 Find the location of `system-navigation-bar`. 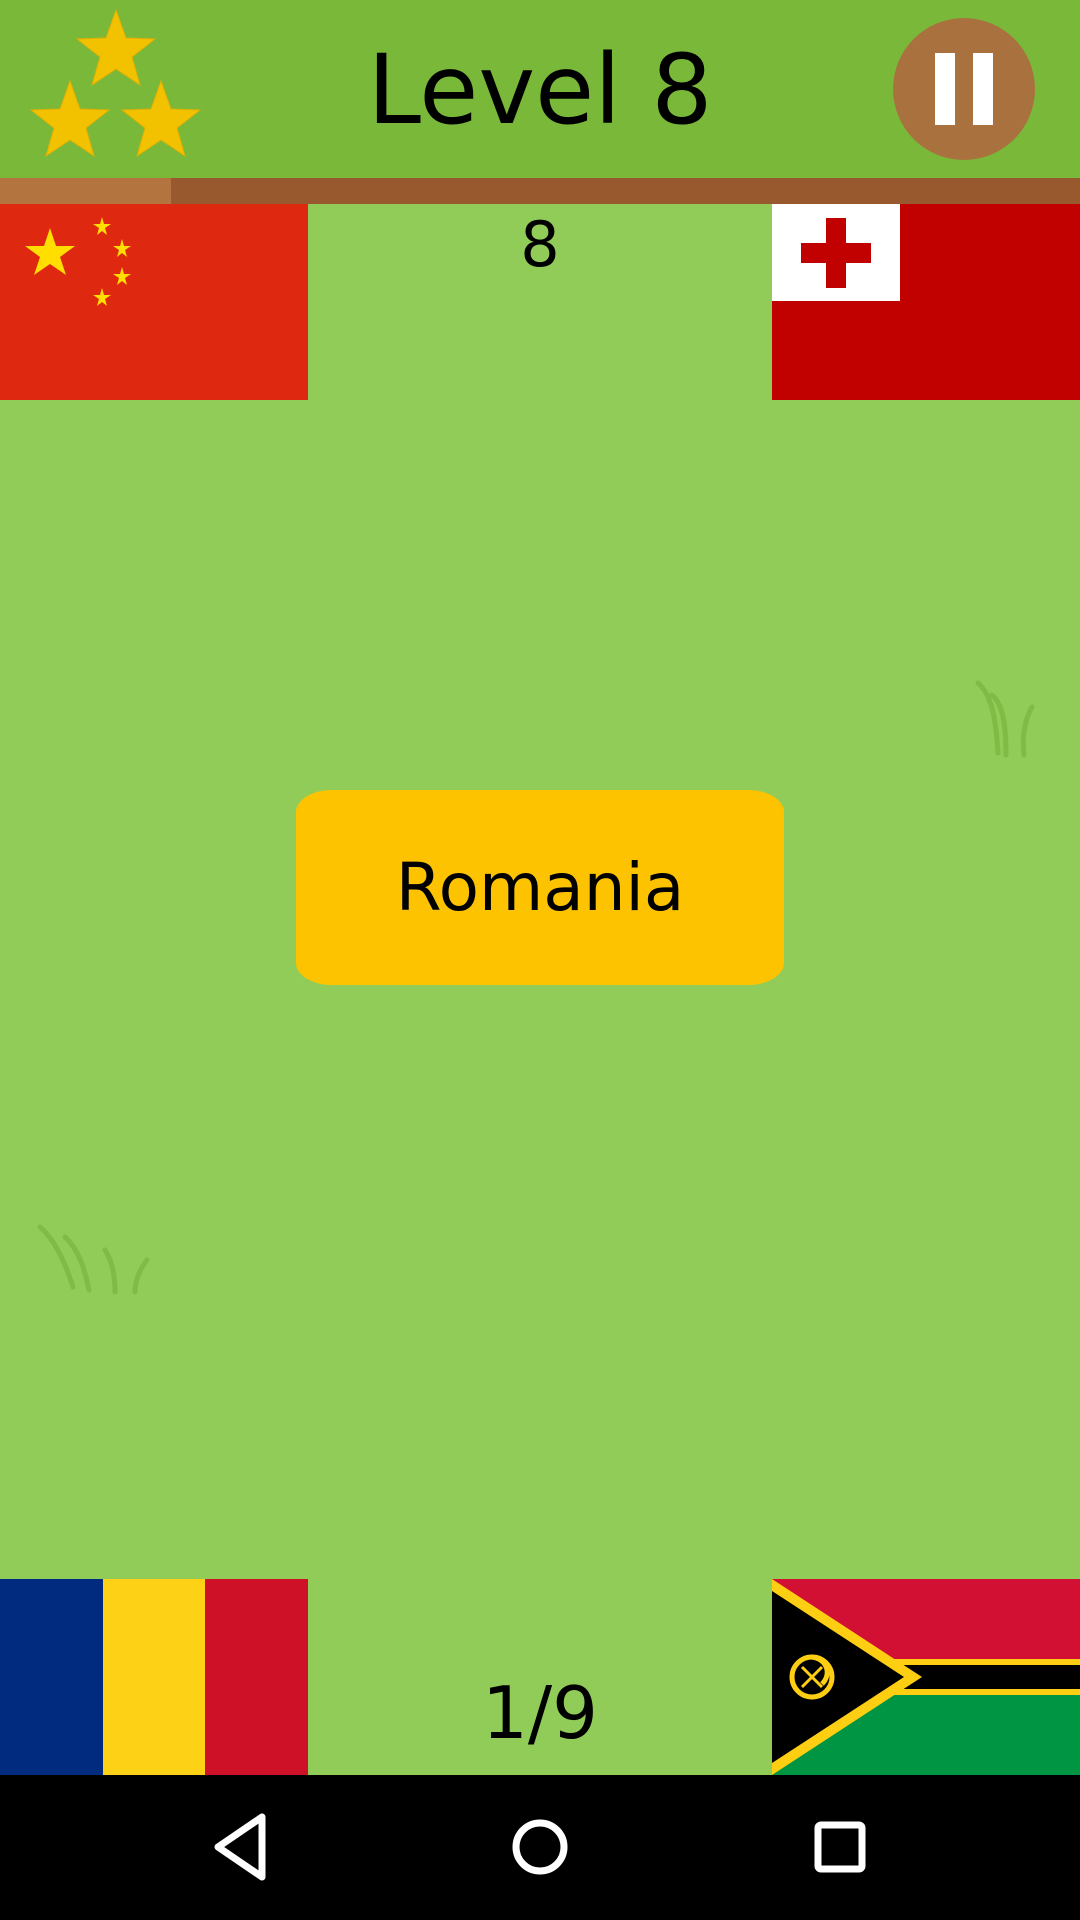

system-navigation-bar is located at coordinates (540, 1847).